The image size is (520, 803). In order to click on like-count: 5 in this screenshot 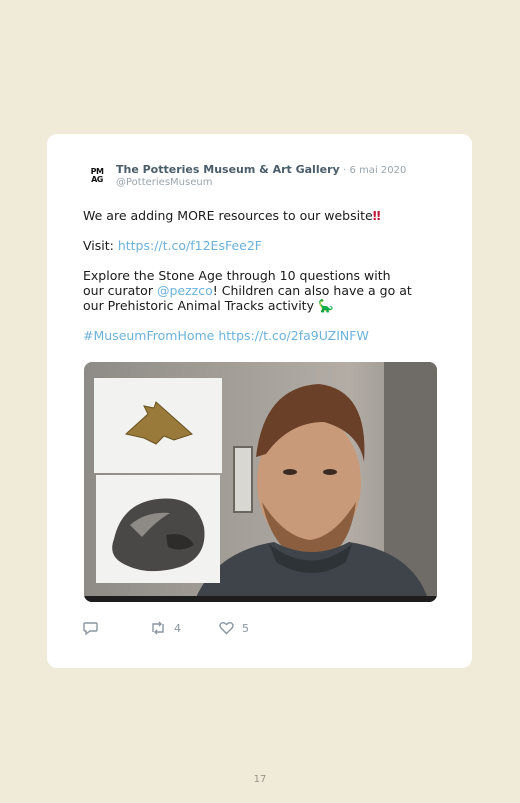, I will do `click(245, 628)`.